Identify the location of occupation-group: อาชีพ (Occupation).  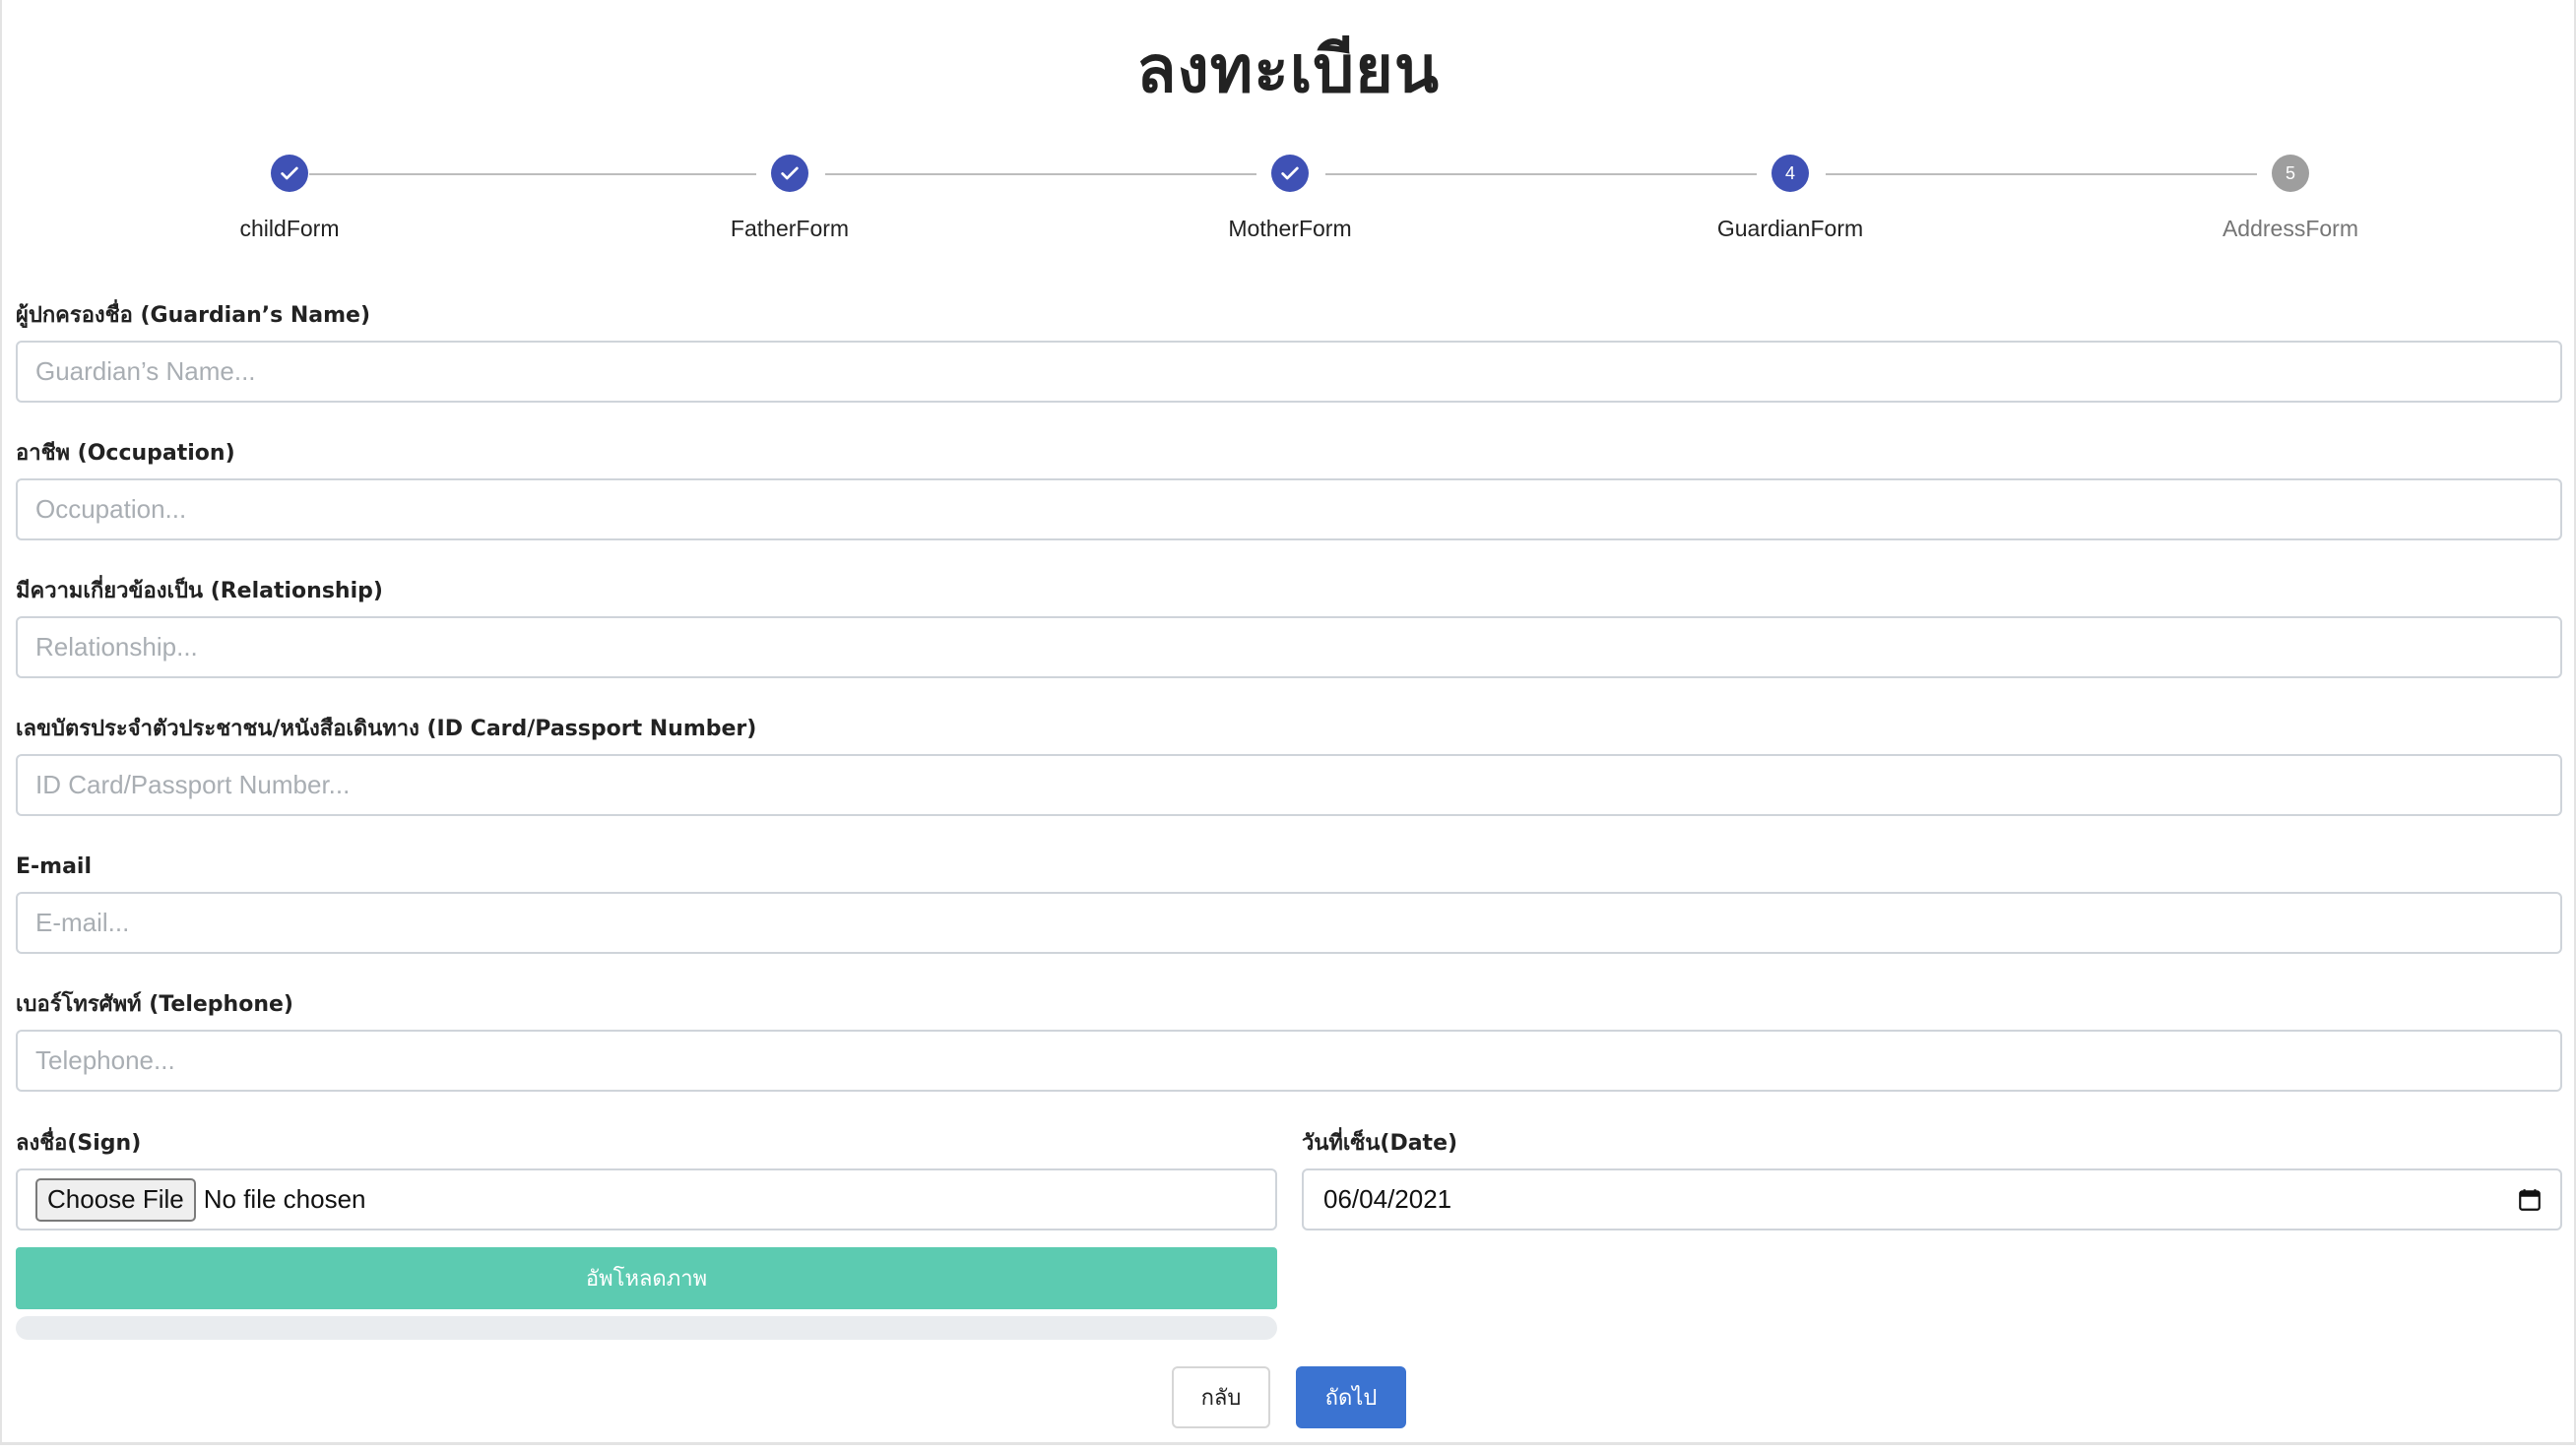
(1289, 490).